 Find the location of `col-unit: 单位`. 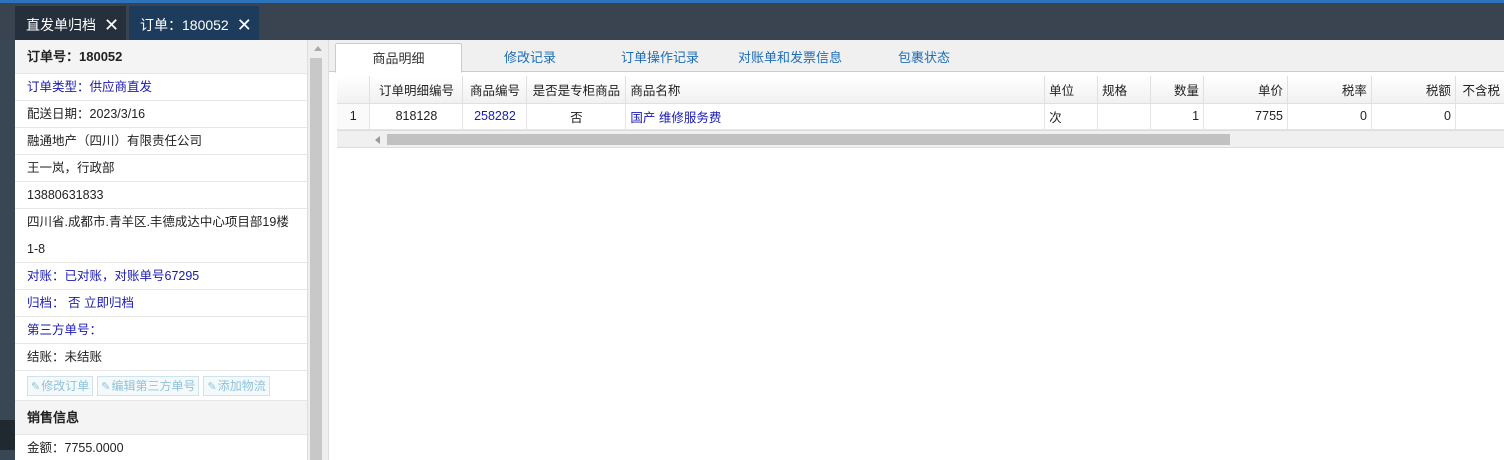

col-unit: 单位 is located at coordinates (1071, 90).